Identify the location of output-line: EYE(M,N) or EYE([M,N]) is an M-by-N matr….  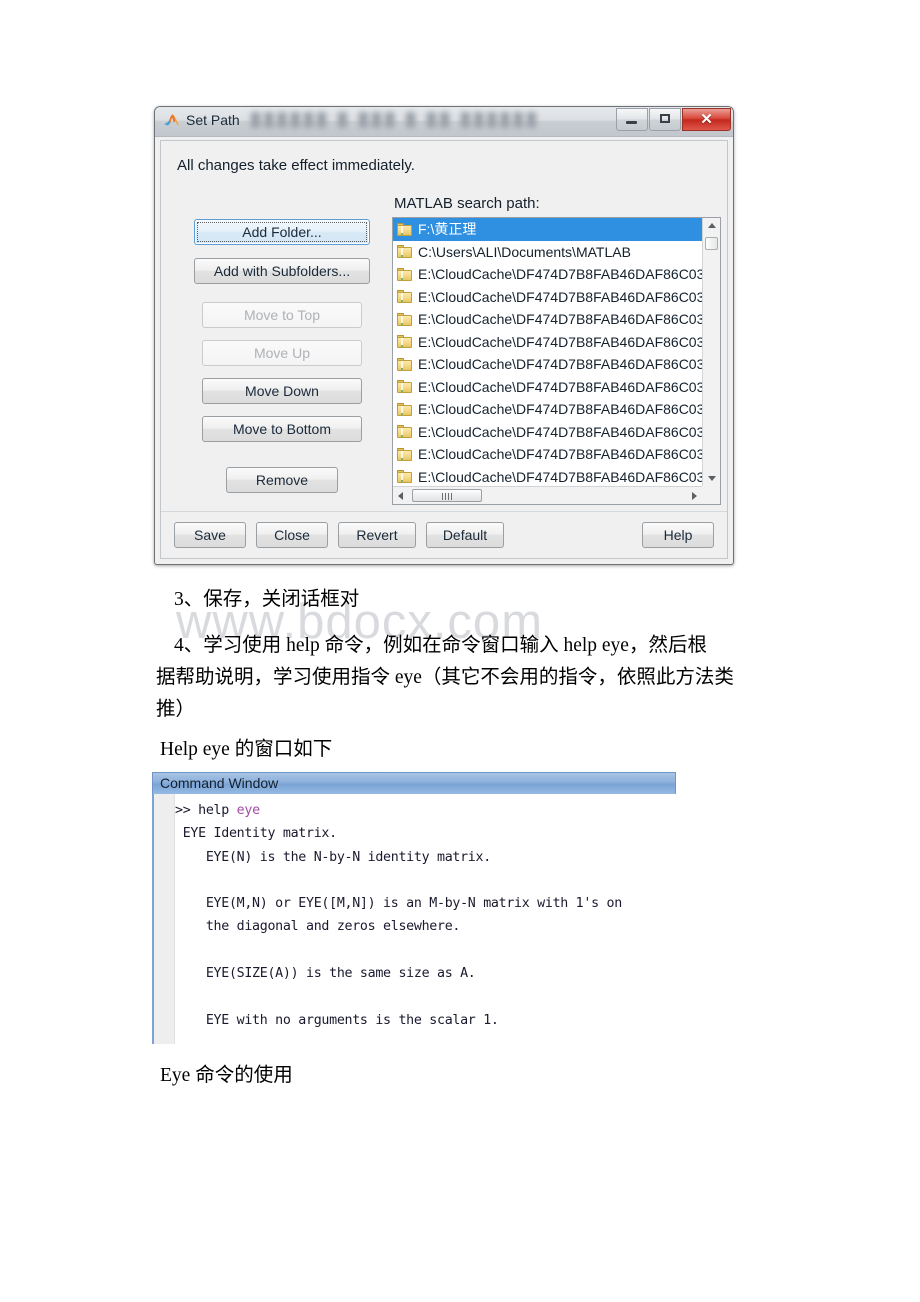
(398, 904).